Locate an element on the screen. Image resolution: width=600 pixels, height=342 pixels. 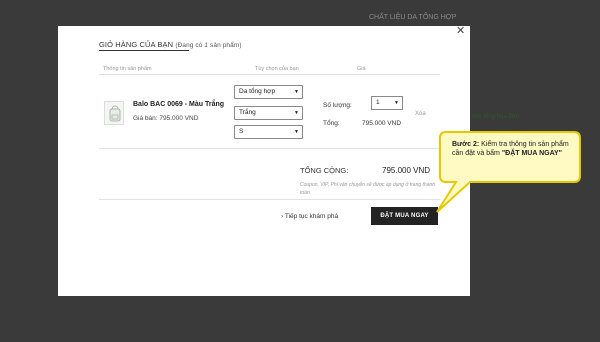
tutorial-callout is located at coordinates (508, 172).